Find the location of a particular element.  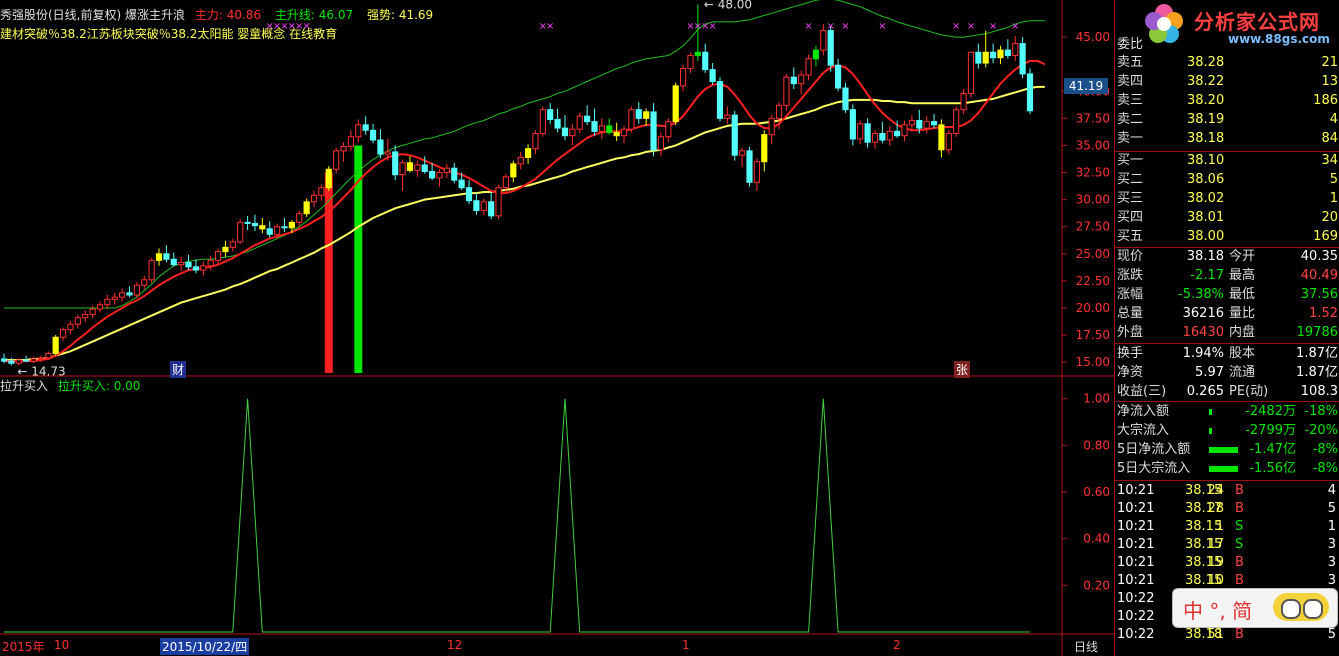

period-button: 日线 is located at coordinates (1086, 646).